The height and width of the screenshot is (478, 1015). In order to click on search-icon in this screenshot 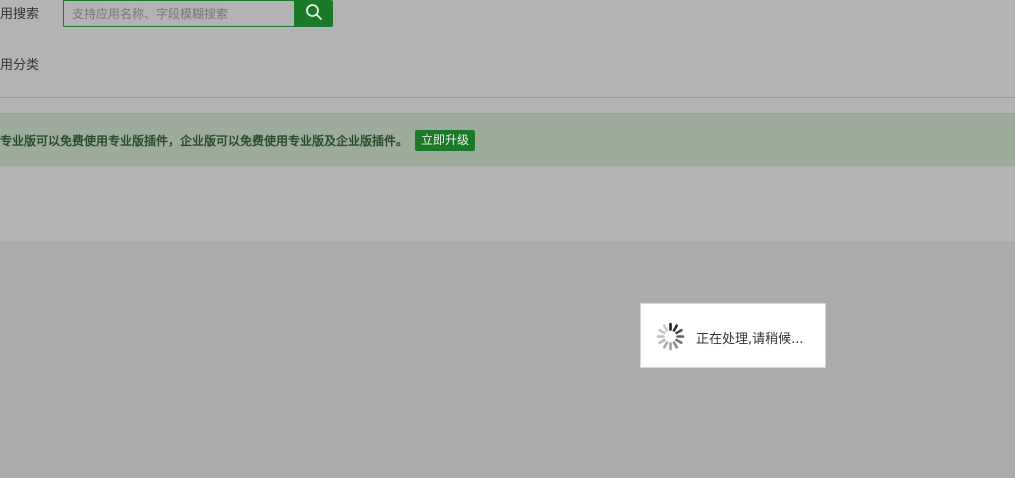, I will do `click(314, 14)`.